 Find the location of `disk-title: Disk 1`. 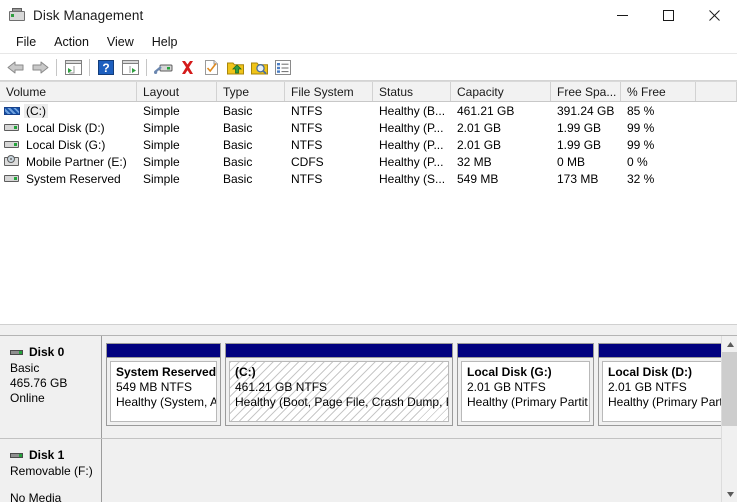

disk-title: Disk 1 is located at coordinates (52, 455).